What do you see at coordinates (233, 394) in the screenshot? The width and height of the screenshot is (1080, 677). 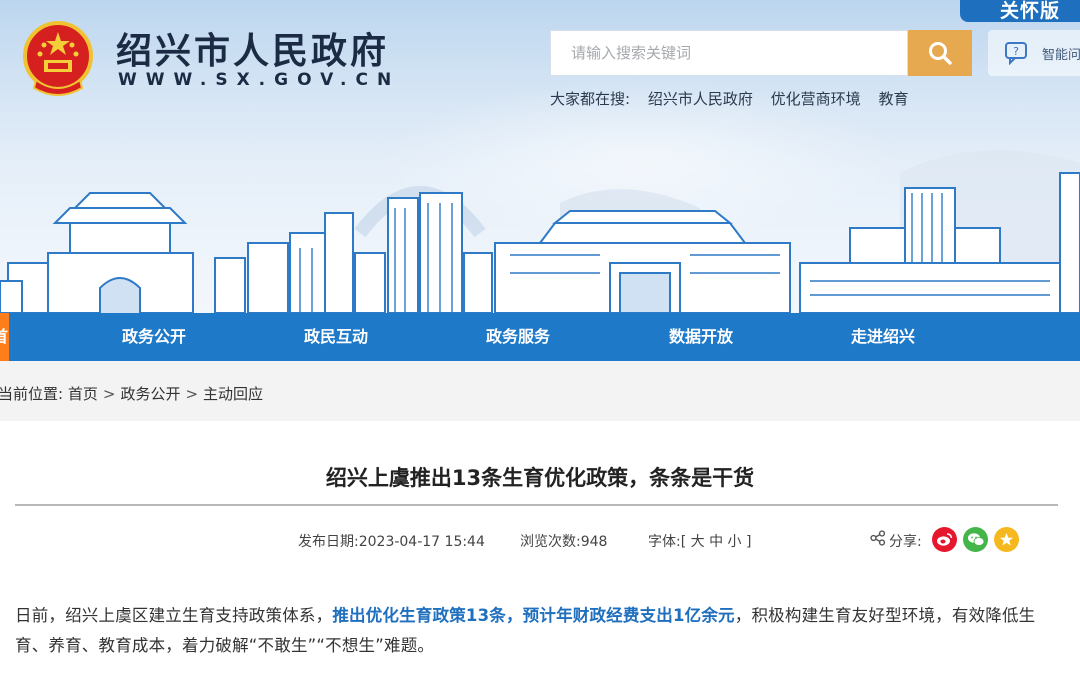 I see `breadcrumb-active-response: 主动回应` at bounding box center [233, 394].